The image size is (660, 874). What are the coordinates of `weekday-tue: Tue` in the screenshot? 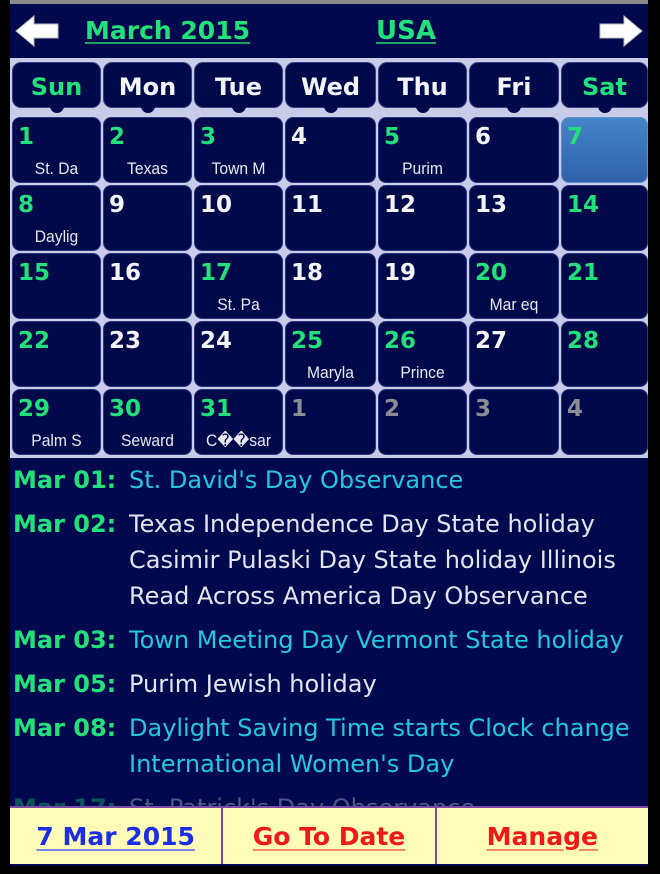 It's located at (238, 87).